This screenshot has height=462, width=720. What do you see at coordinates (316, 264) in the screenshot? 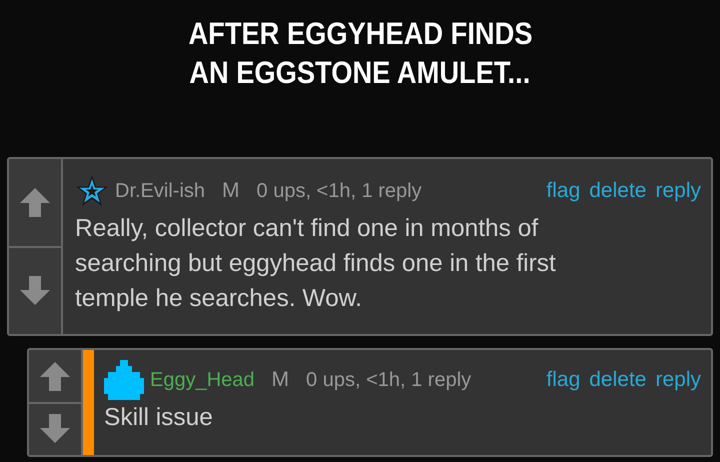
I see `comment-text: Really, collector can't find one in months of searching but eggyhead finds one in the first temple he searches. Wow.` at bounding box center [316, 264].